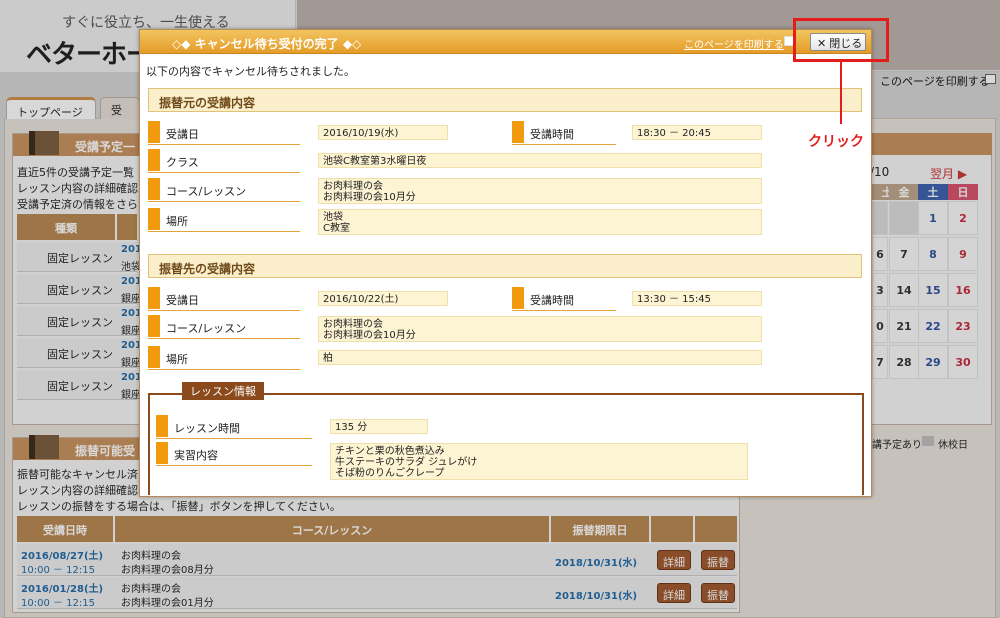 The height and width of the screenshot is (618, 1000). Describe the element at coordinates (836, 142) in the screenshot. I see `click-annotation: クリック` at that location.